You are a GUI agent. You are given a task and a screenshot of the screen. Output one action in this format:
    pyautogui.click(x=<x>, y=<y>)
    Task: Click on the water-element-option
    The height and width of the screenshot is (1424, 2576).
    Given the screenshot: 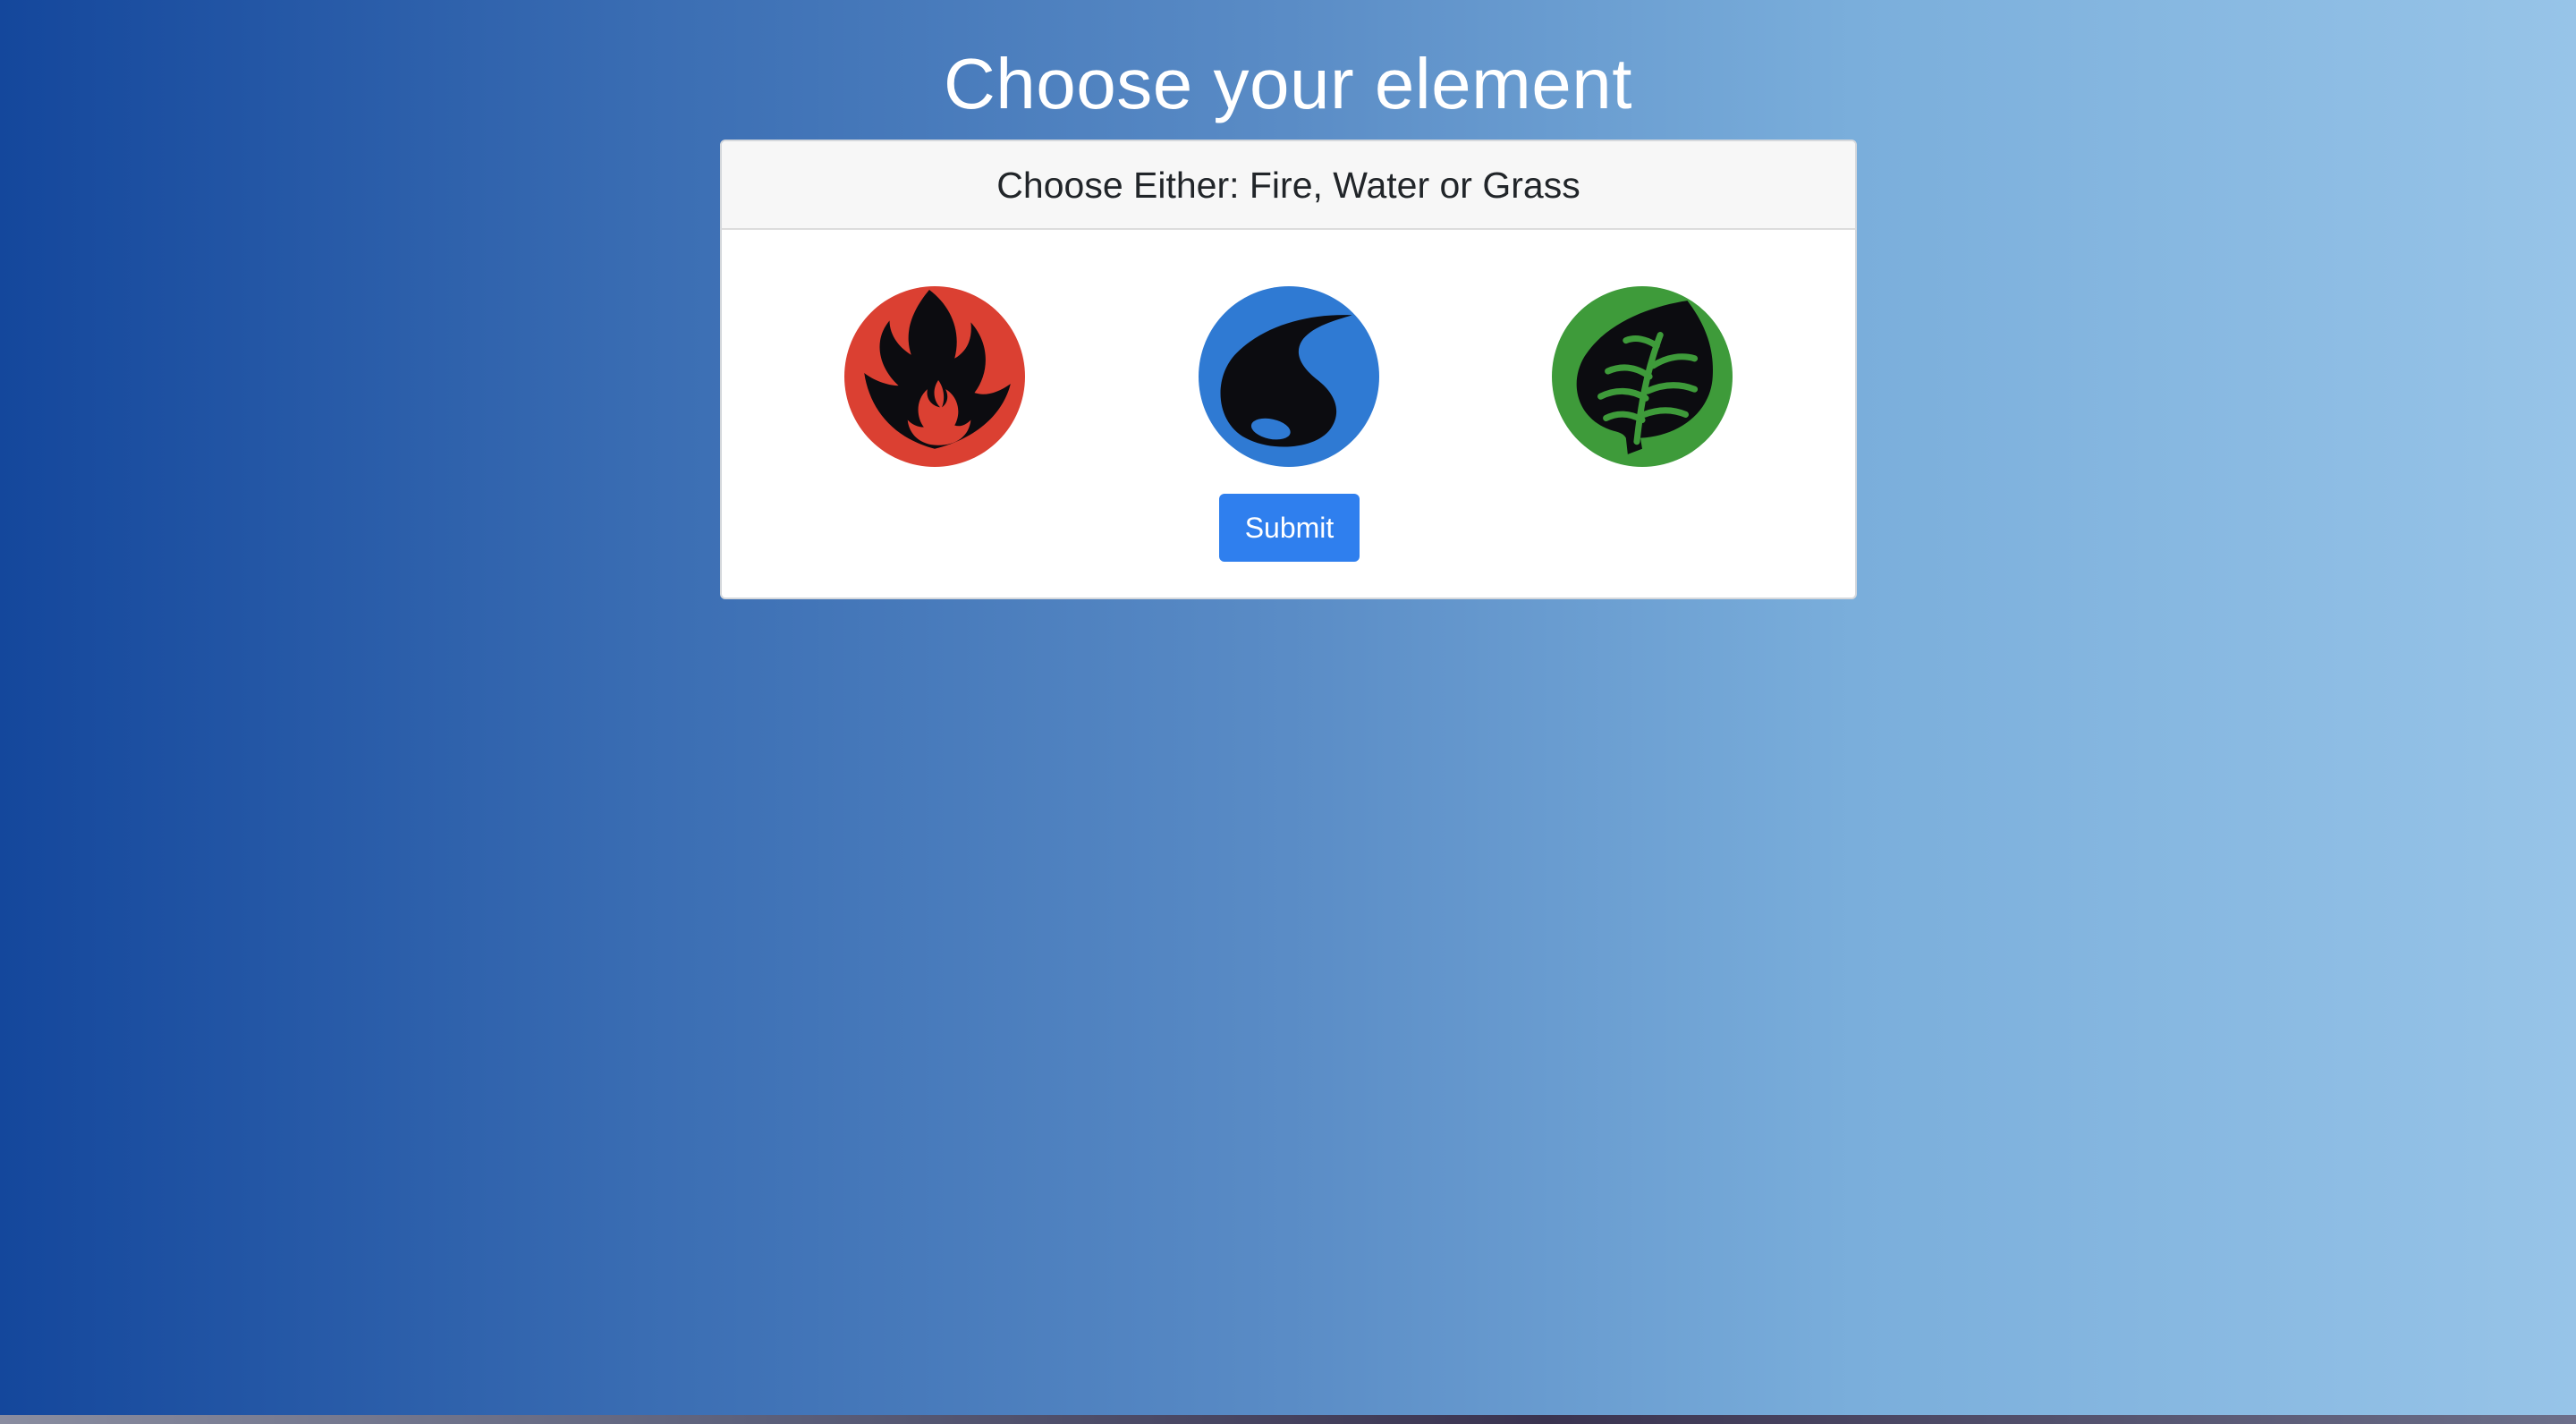 What is the action you would take?
    pyautogui.click(x=1289, y=376)
    